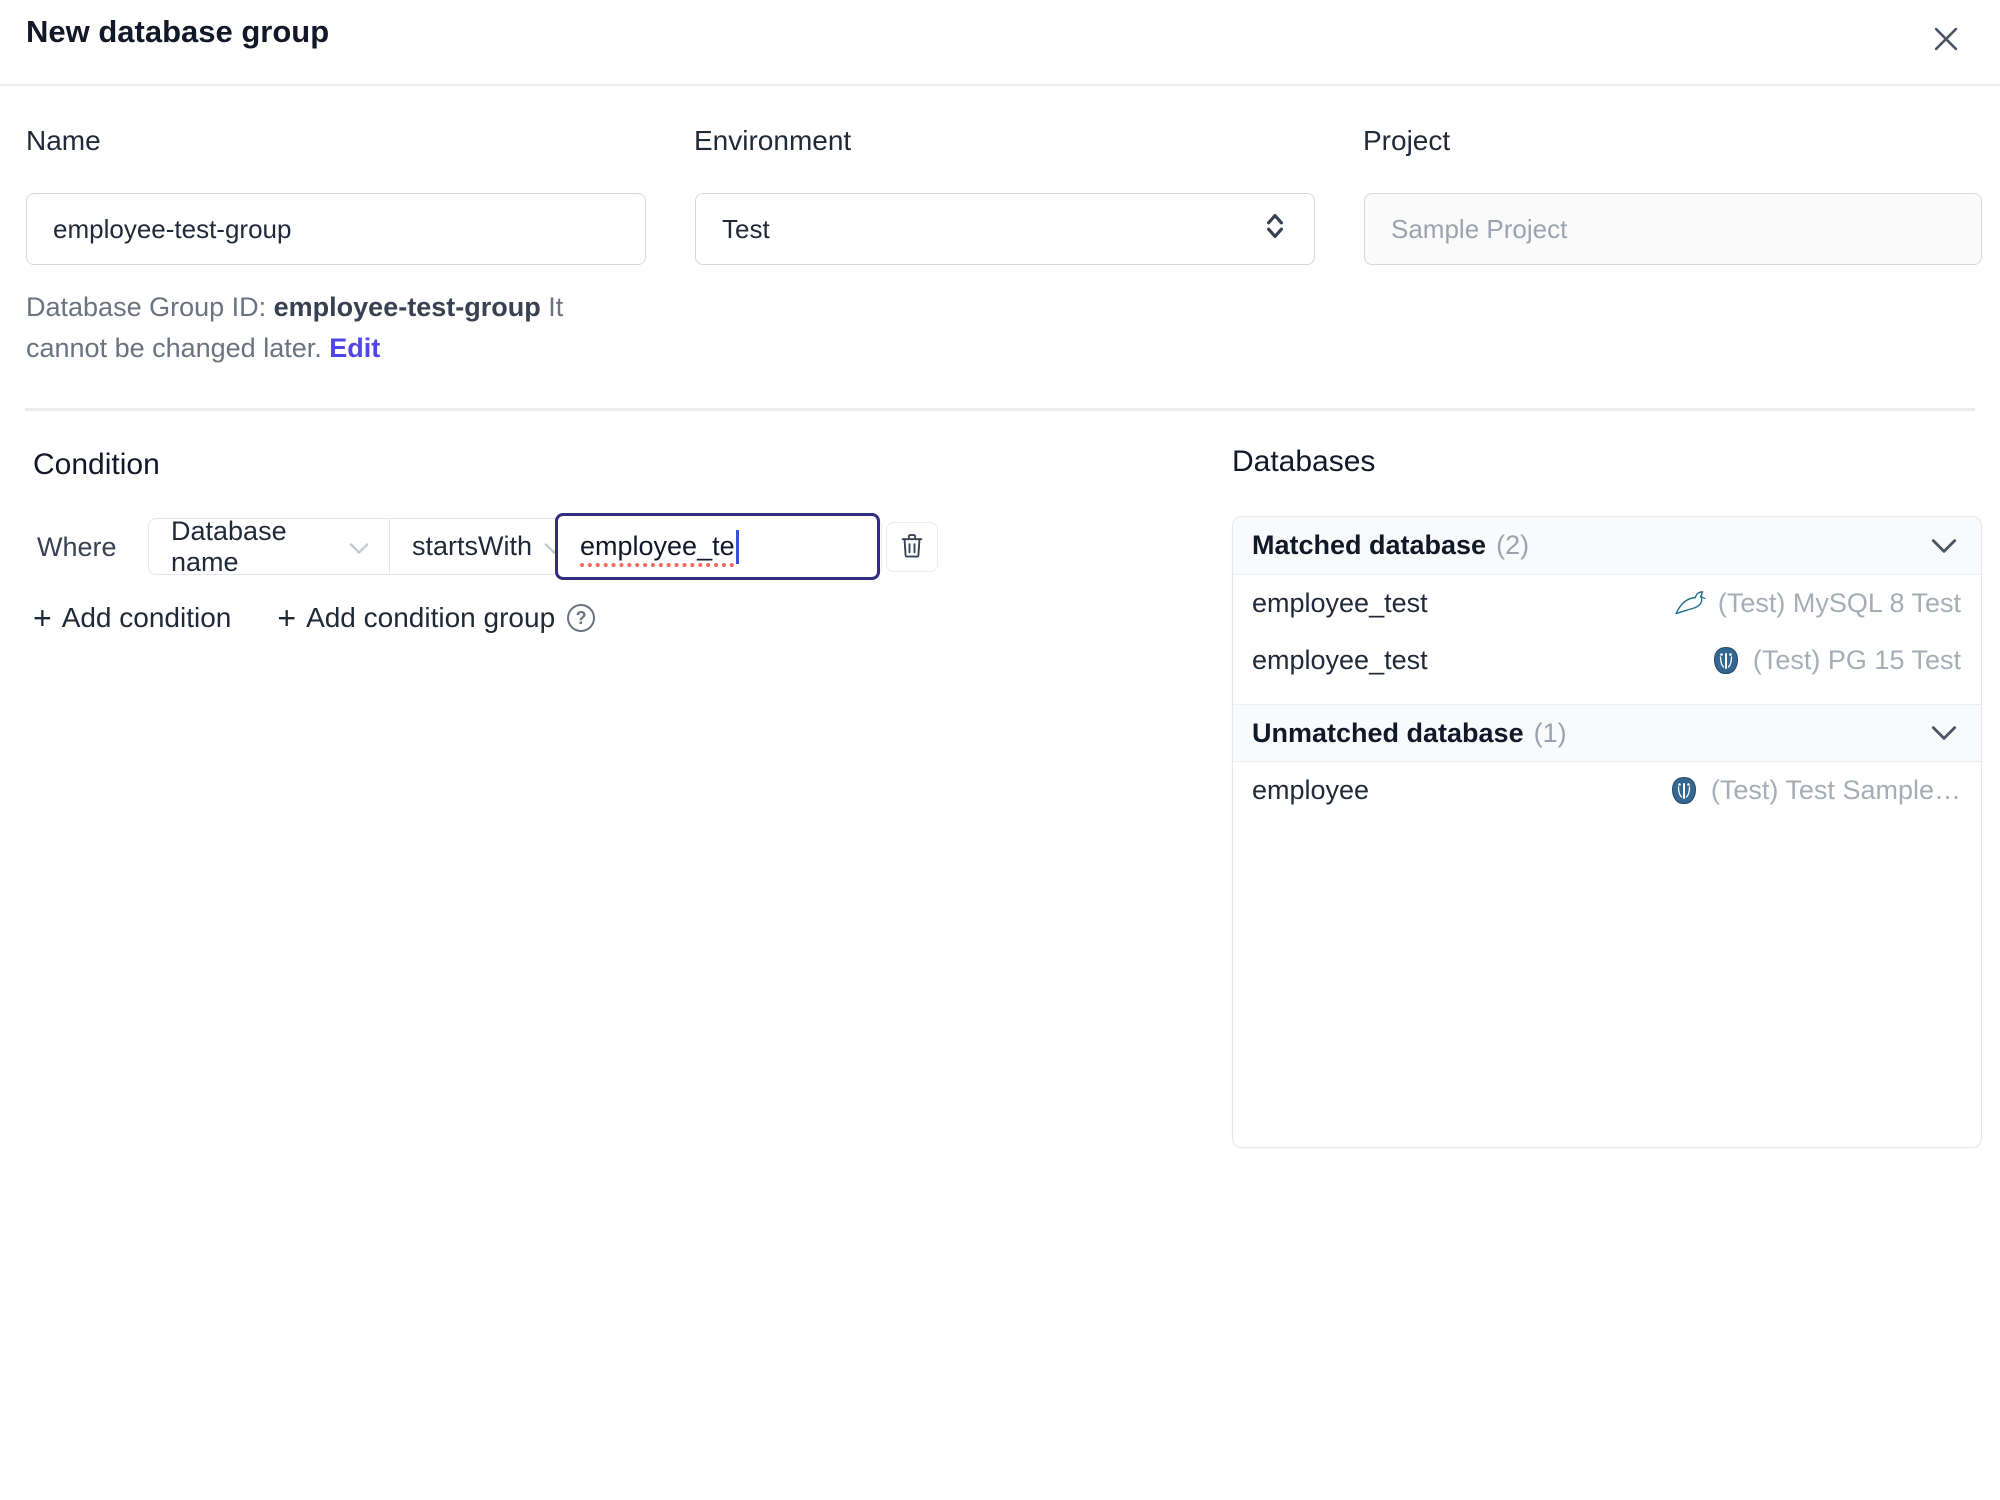  What do you see at coordinates (96, 464) in the screenshot?
I see `condition-heading: Condition` at bounding box center [96, 464].